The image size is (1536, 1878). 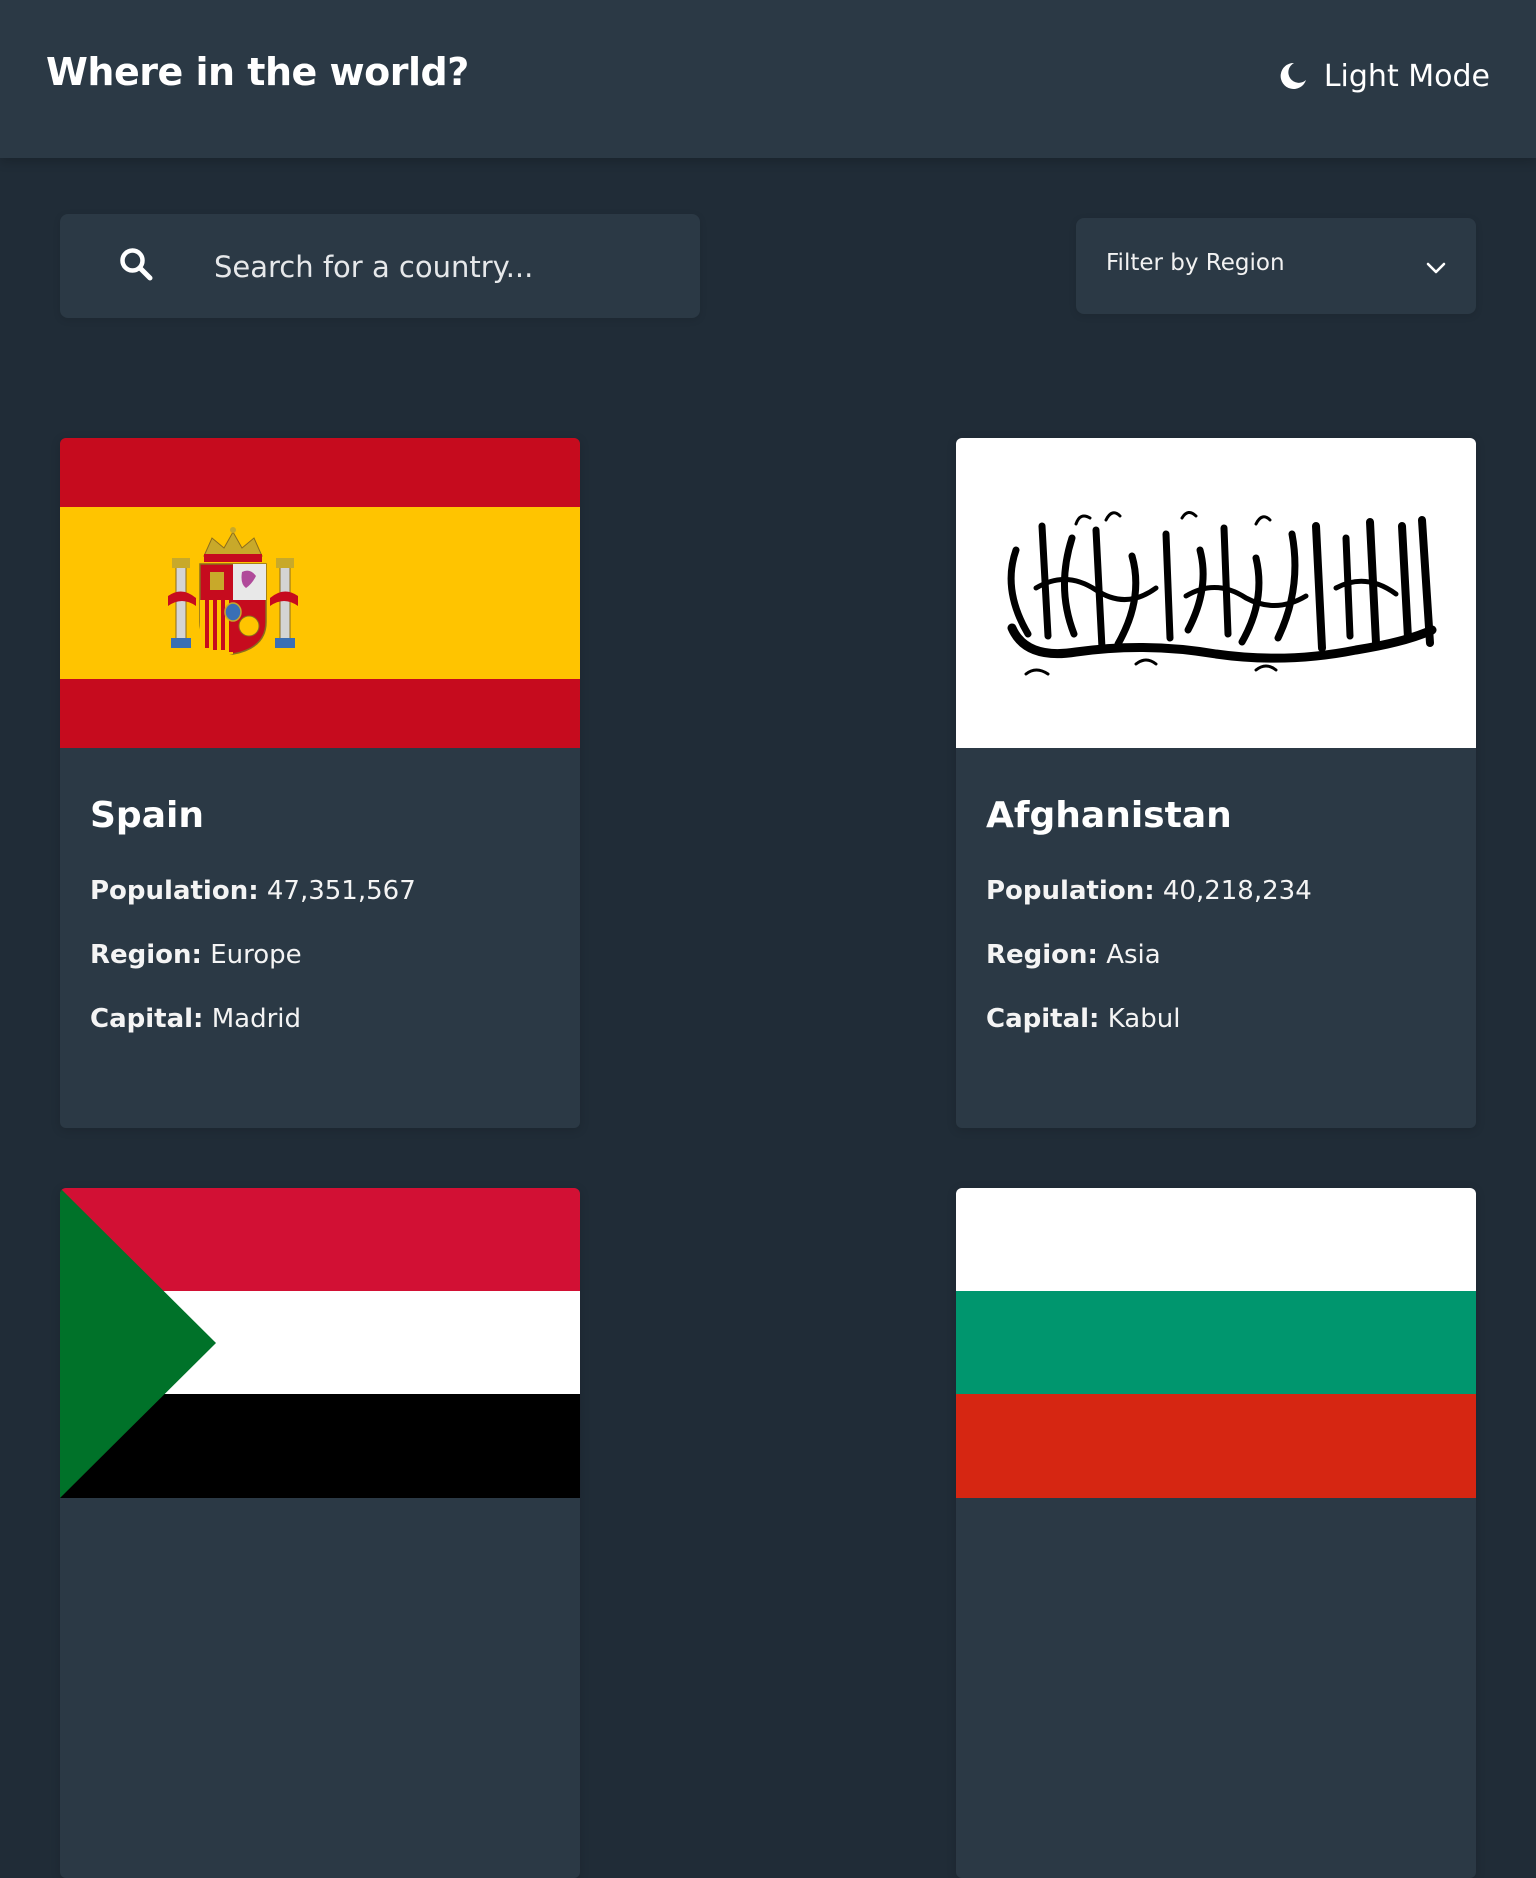 I want to click on search-icon, so click(x=136, y=264).